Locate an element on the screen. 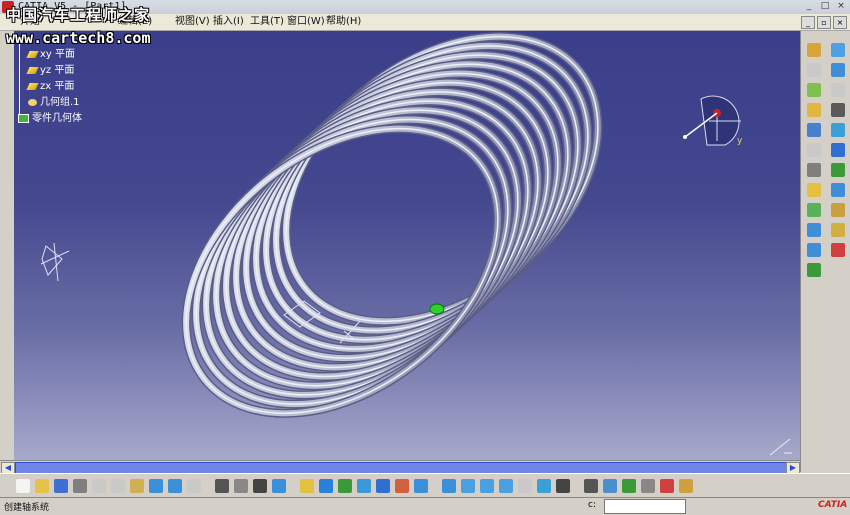 The width and height of the screenshot is (850, 515). rib-icon is located at coordinates (838, 90).